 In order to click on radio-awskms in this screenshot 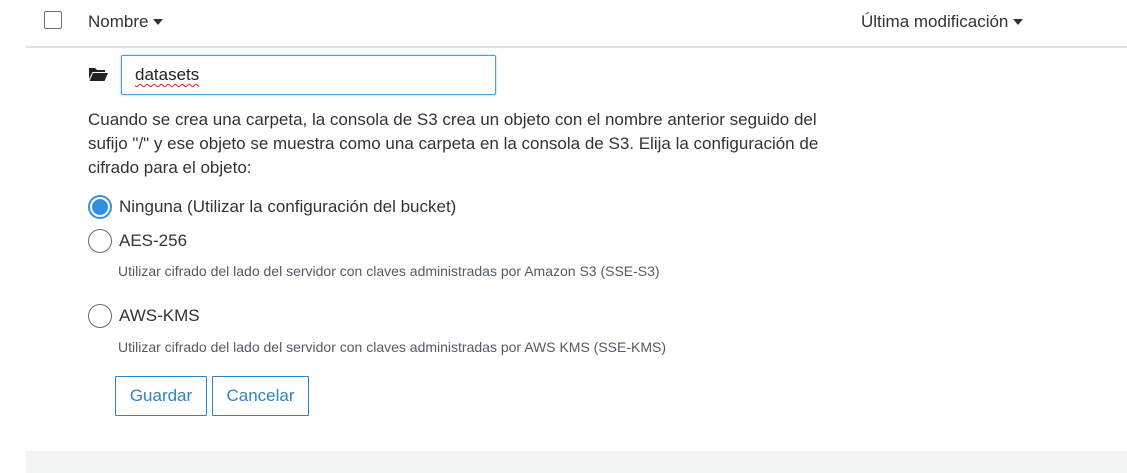, I will do `click(100, 316)`.